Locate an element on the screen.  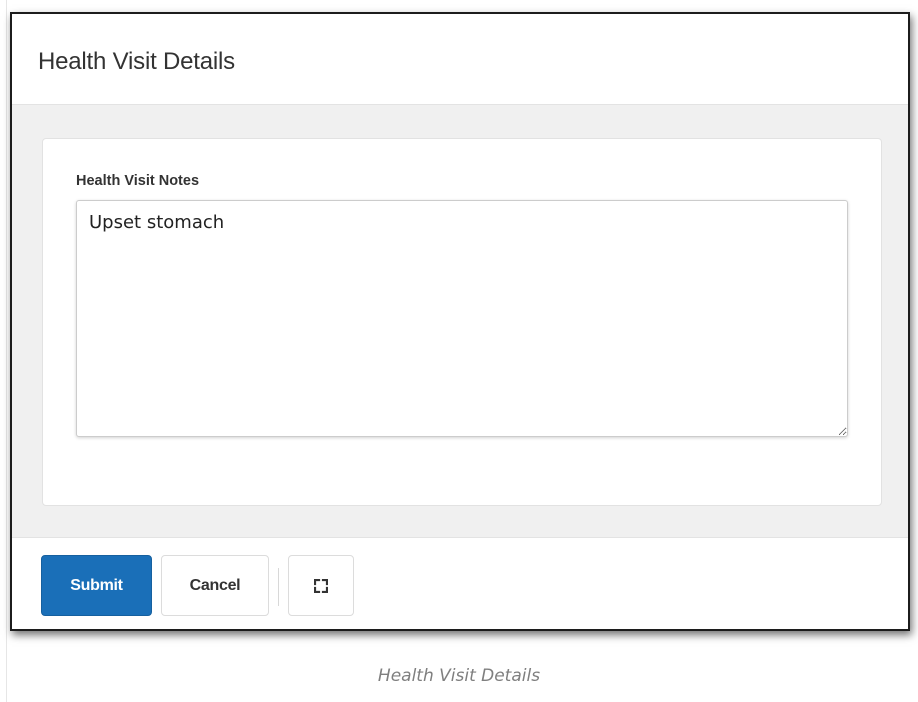
figure-caption: Health Visit Details is located at coordinates (459, 676).